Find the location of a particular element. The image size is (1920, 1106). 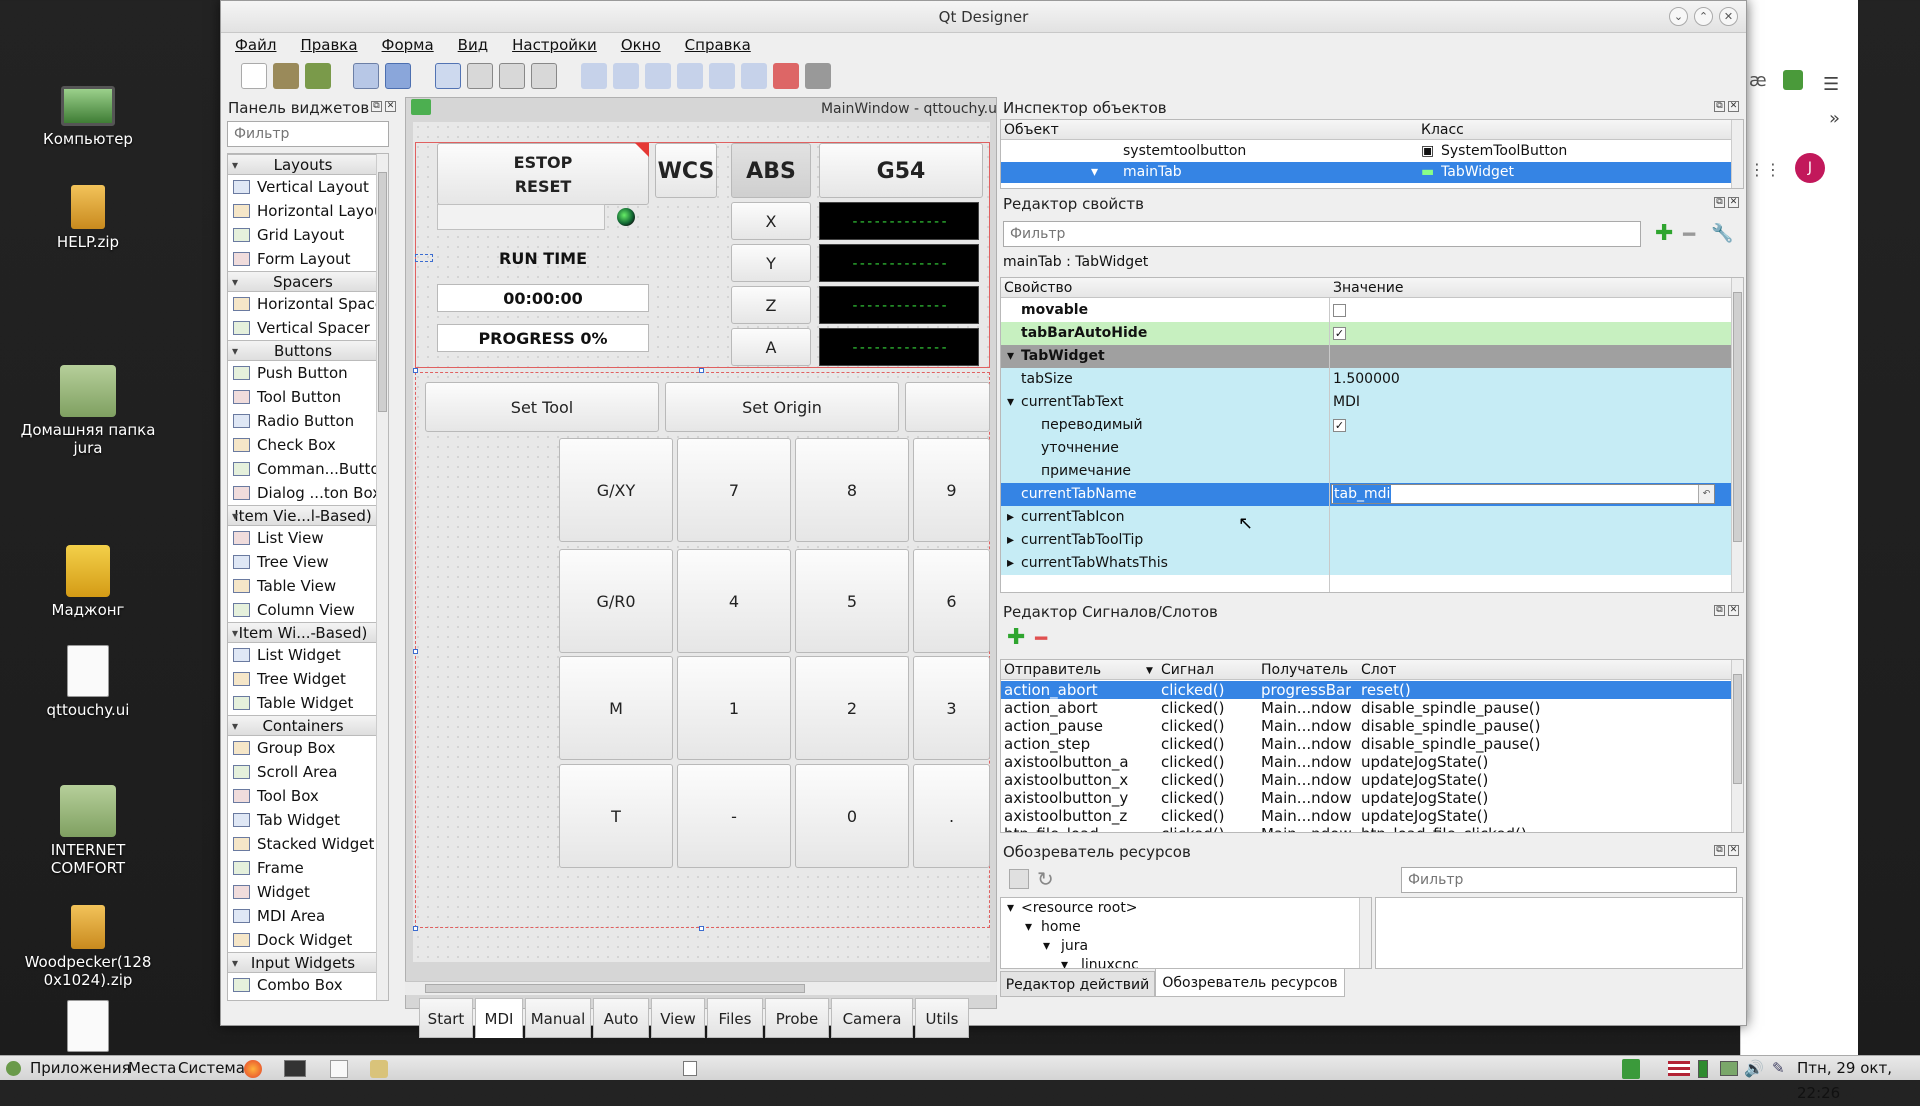

keypad-key: 6 is located at coordinates (951, 601).